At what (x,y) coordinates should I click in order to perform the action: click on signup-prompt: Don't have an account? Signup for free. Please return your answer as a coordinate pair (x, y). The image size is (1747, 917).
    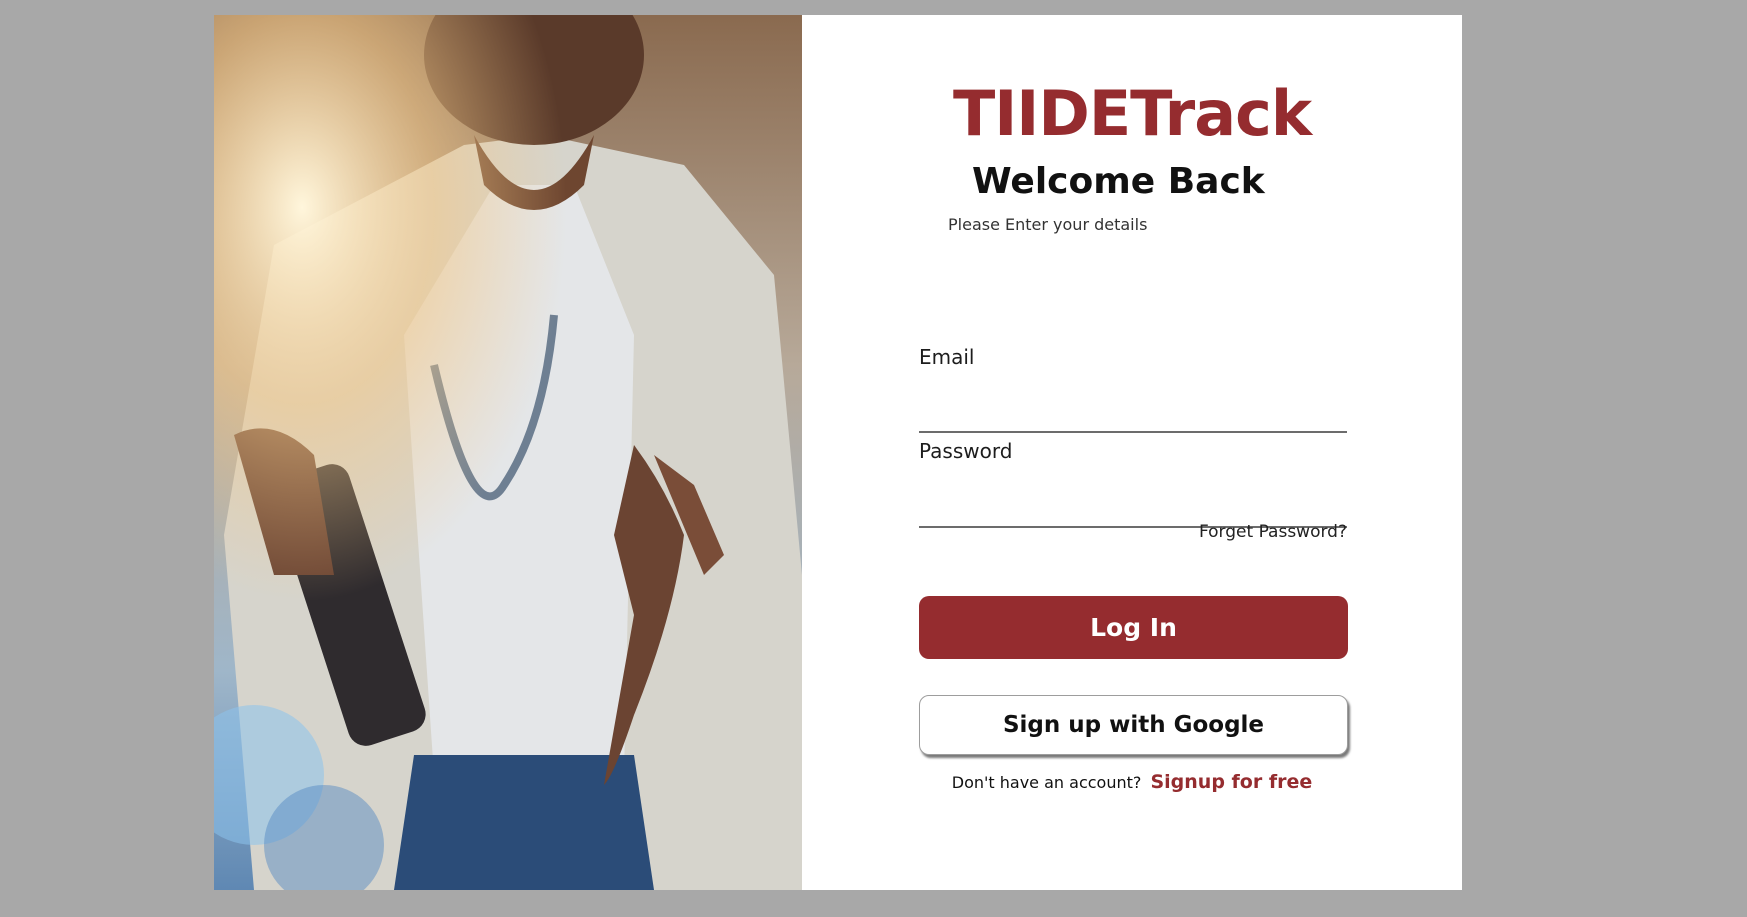
    Looking at the image, I should click on (1132, 782).